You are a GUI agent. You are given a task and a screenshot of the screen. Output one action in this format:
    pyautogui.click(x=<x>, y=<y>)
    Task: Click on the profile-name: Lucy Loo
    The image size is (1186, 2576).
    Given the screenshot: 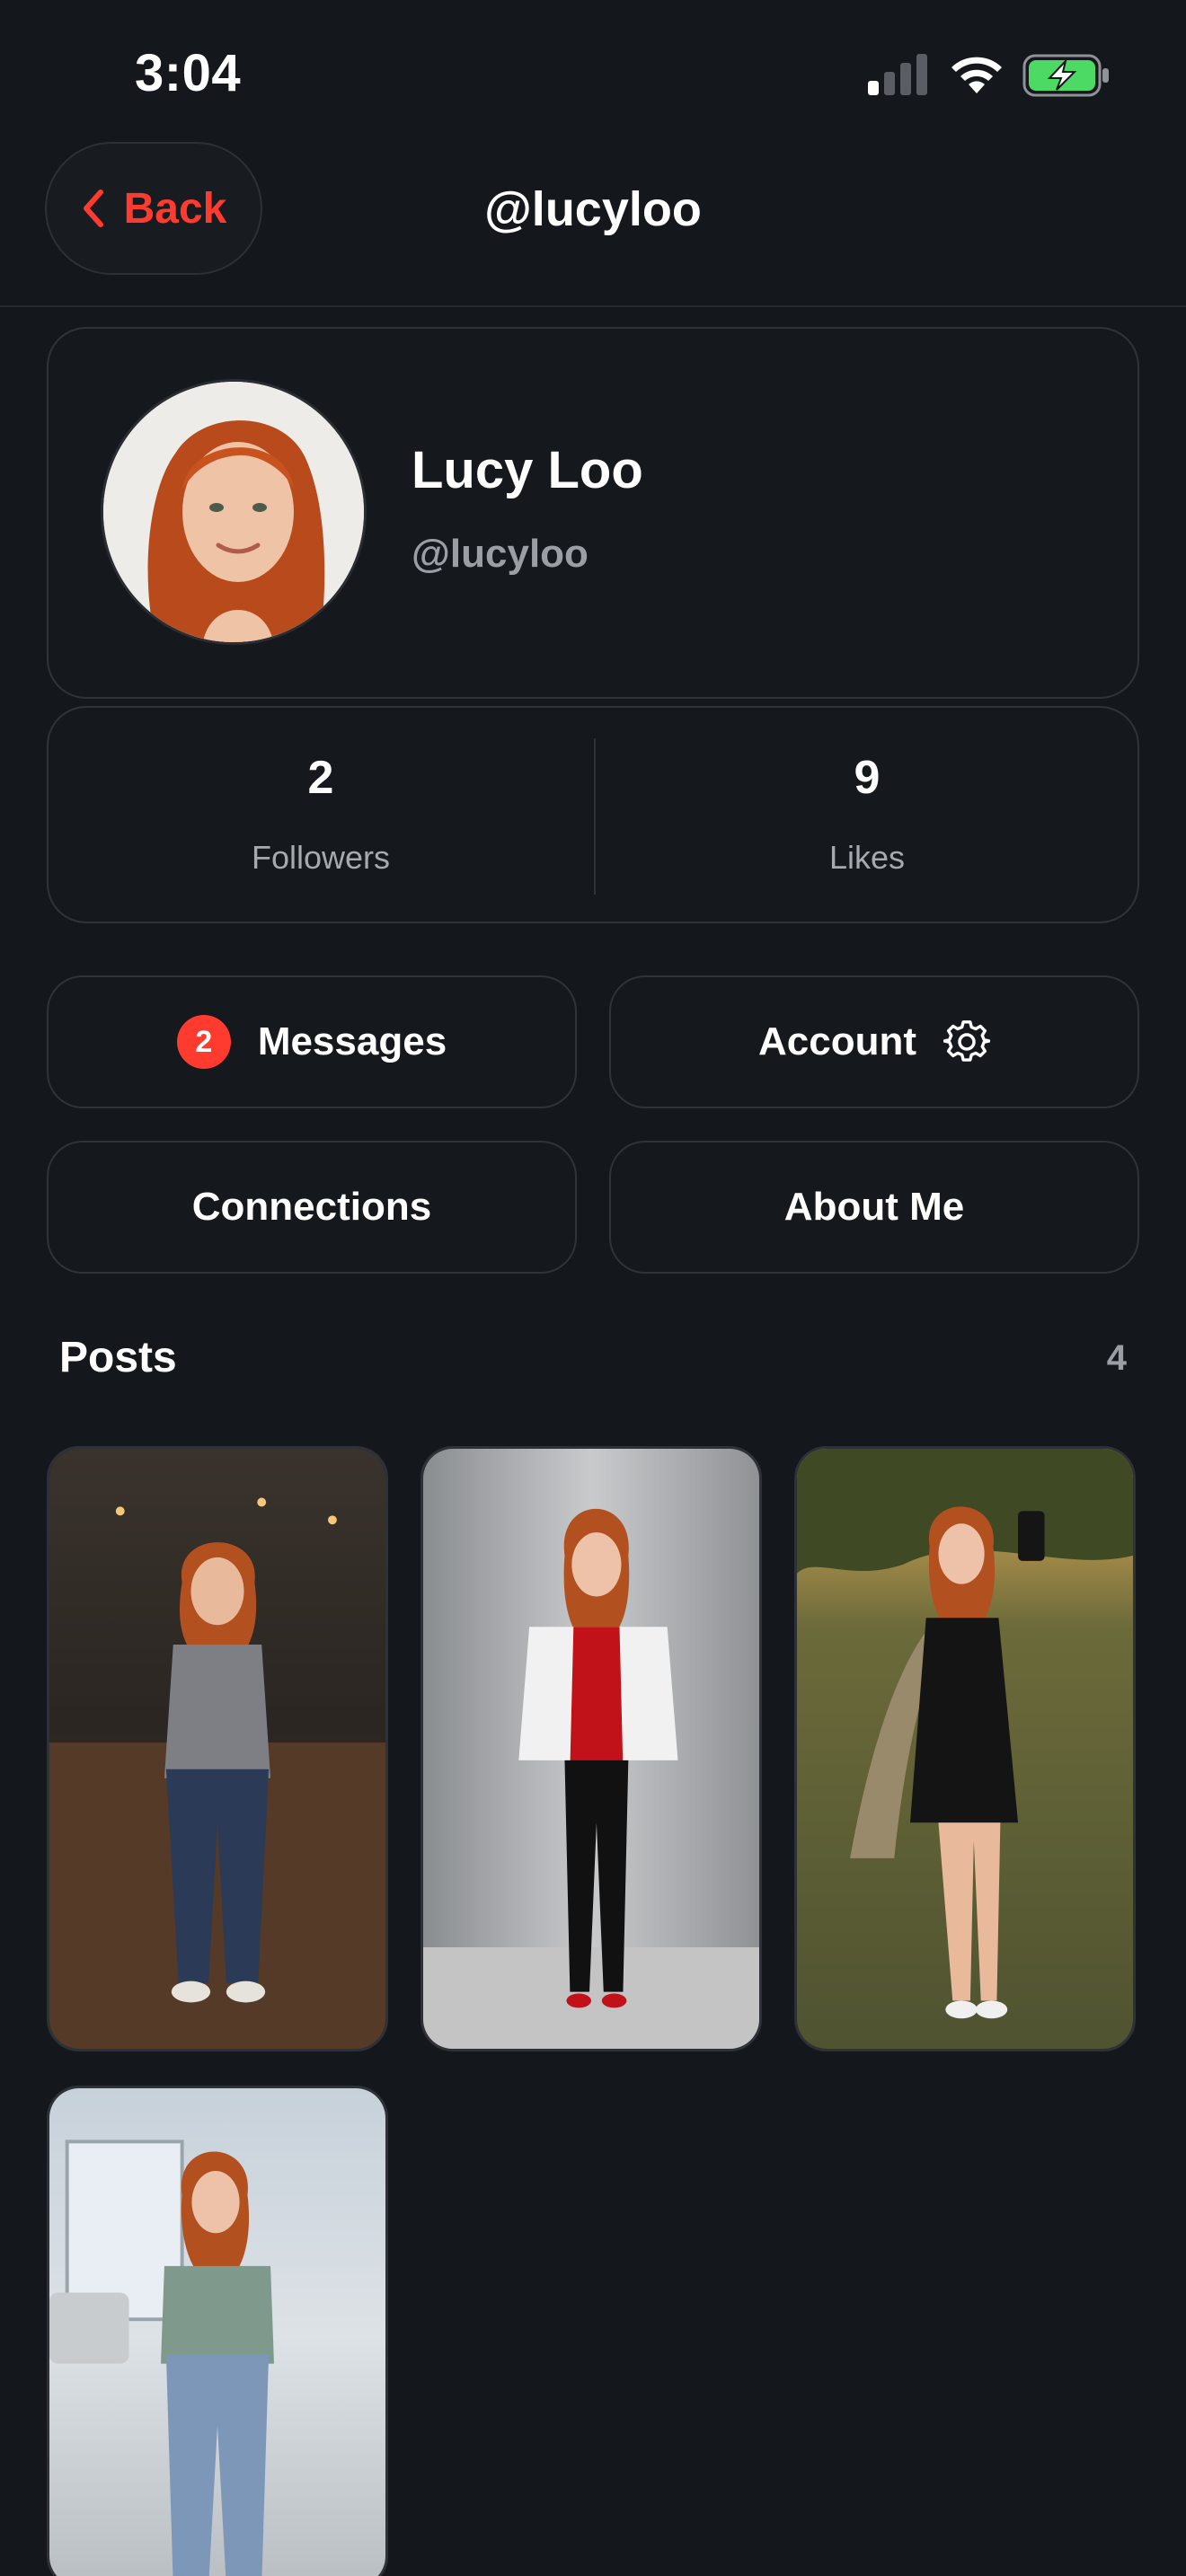 What is the action you would take?
    pyautogui.click(x=527, y=470)
    